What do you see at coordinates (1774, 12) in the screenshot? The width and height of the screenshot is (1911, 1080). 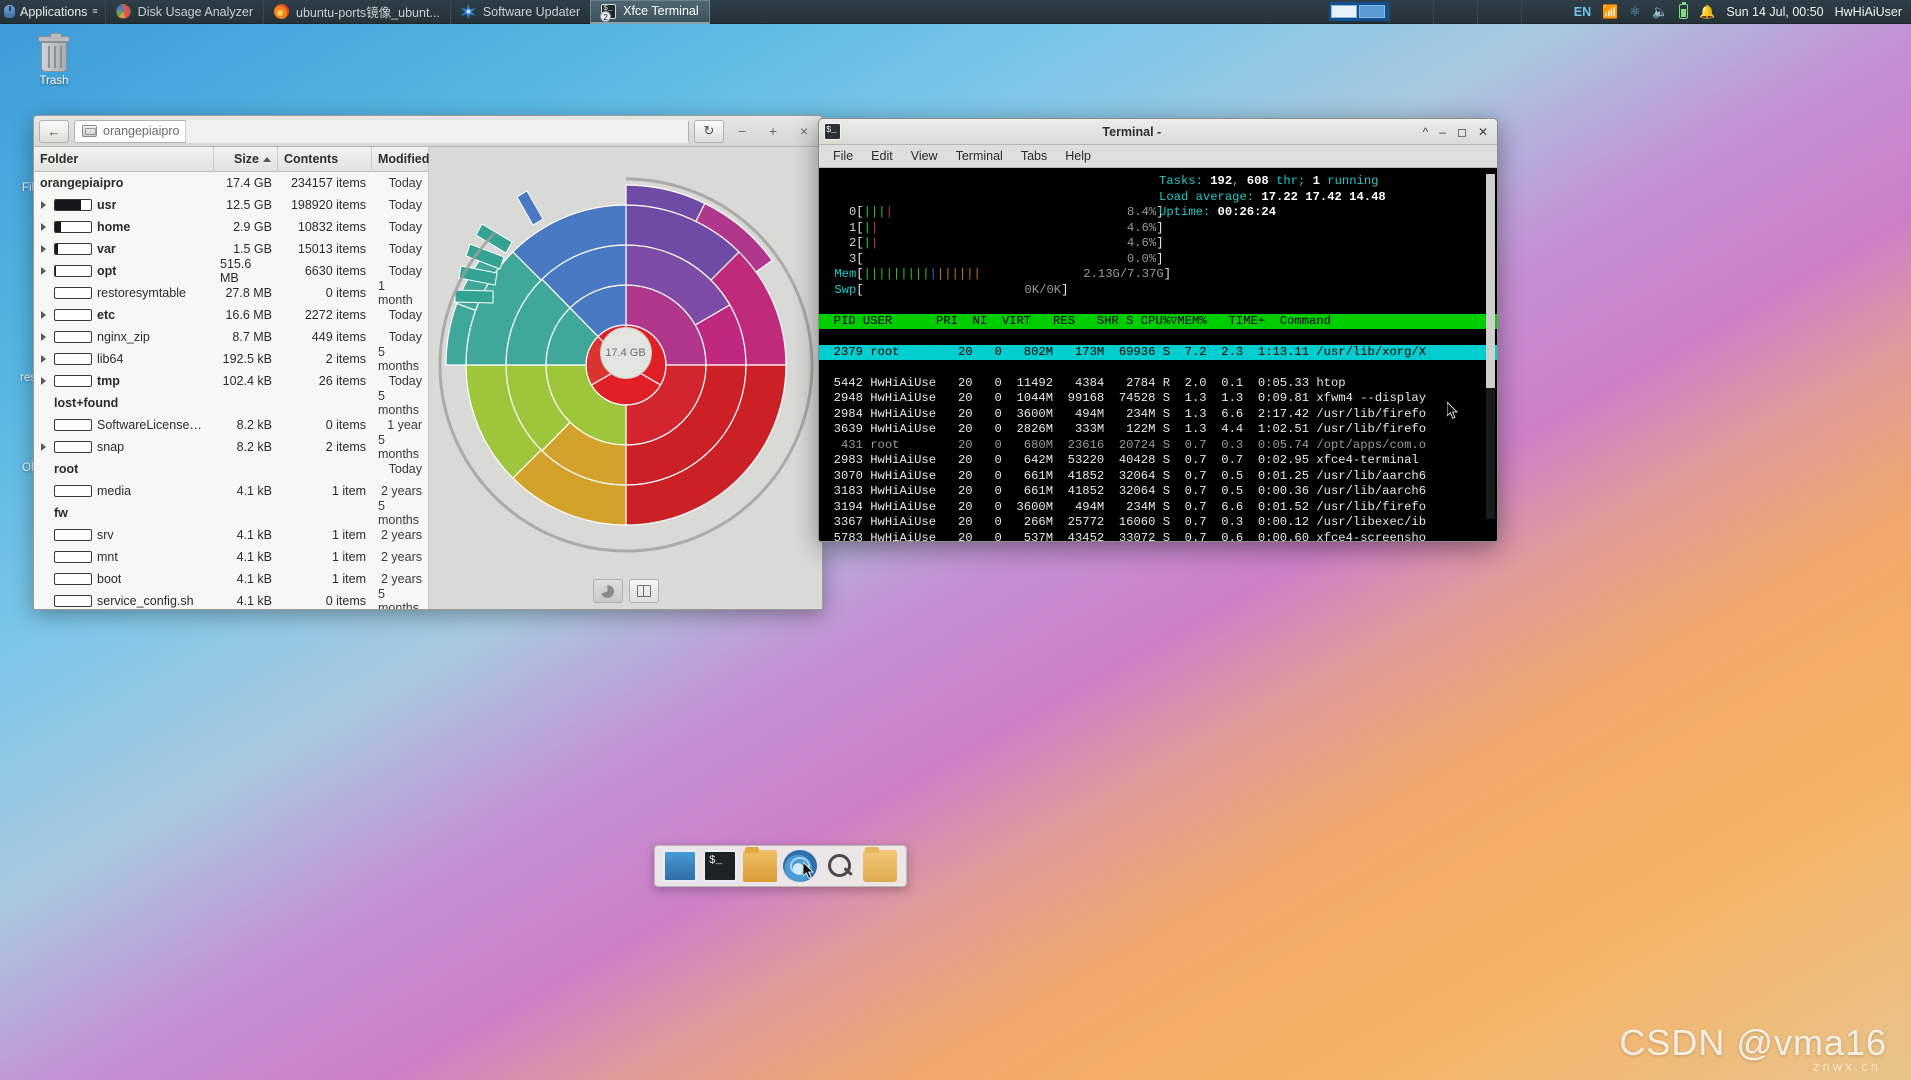 I see `clock: Sun 14 Jul, 00:50` at bounding box center [1774, 12].